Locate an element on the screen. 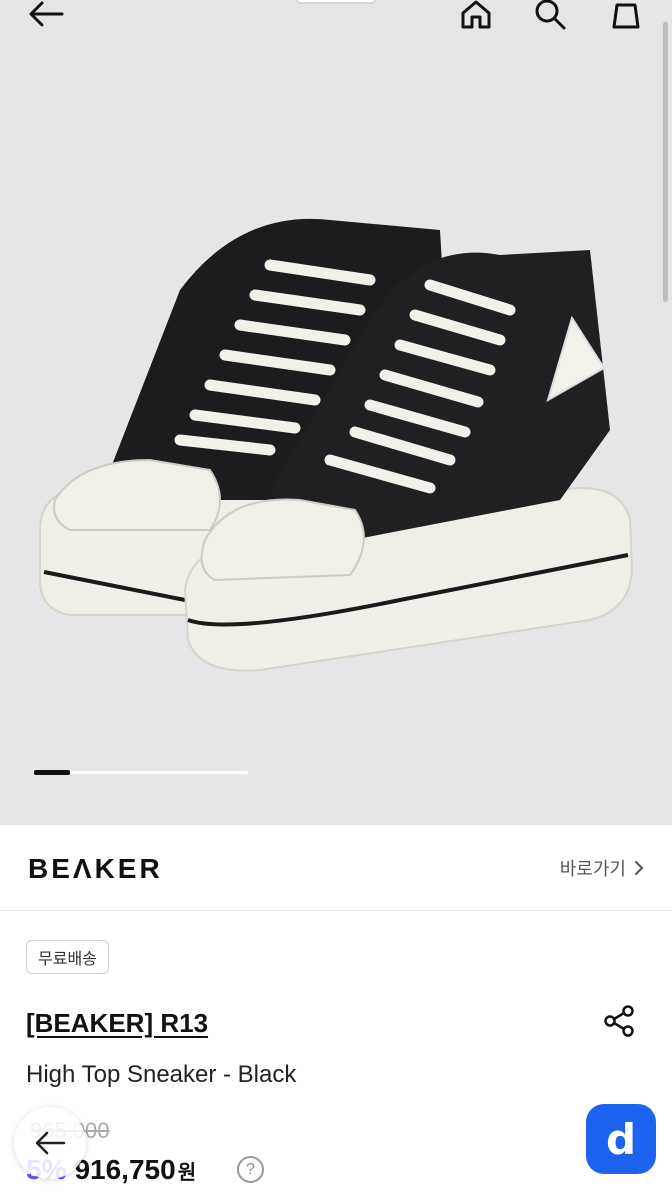  search-button is located at coordinates (550, 18).